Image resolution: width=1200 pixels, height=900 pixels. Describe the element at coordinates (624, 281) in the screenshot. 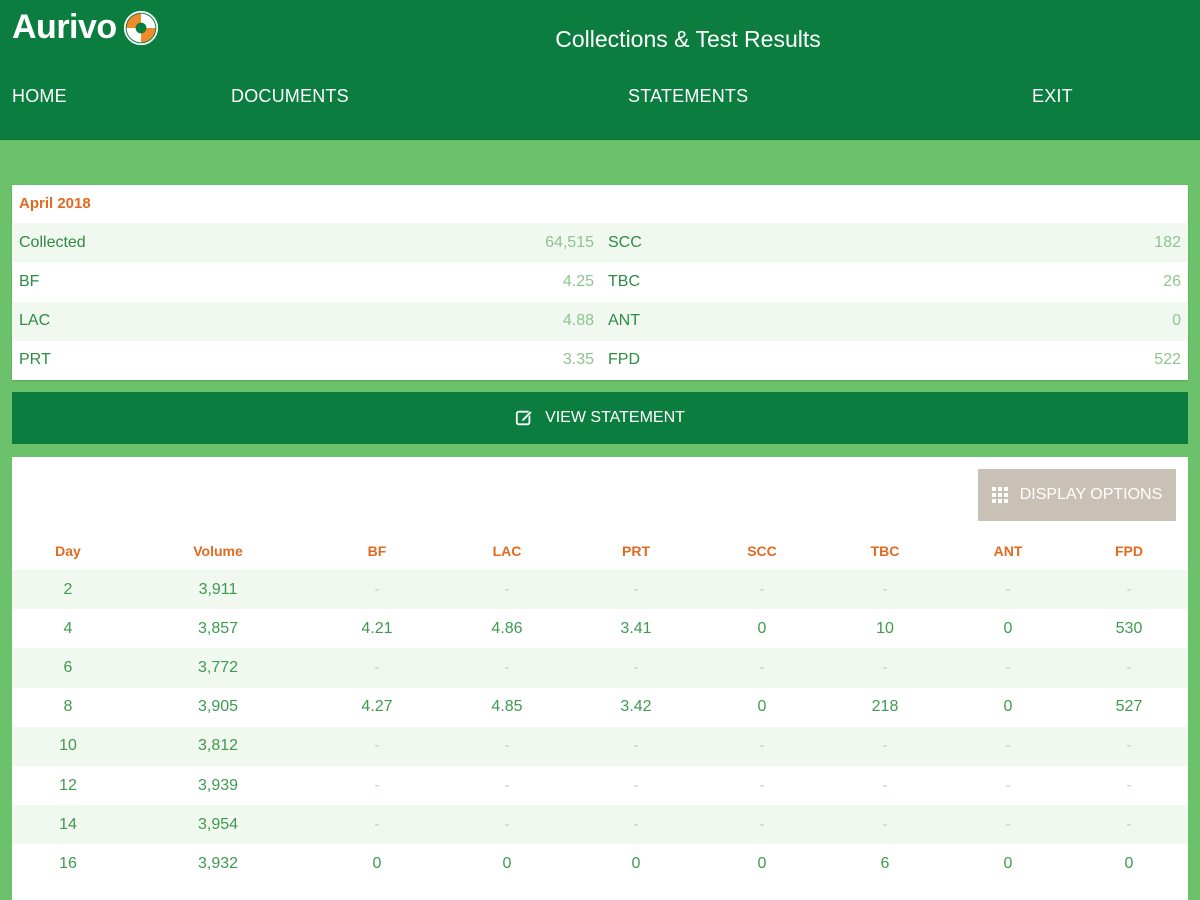

I see `summary-label: TBC` at that location.